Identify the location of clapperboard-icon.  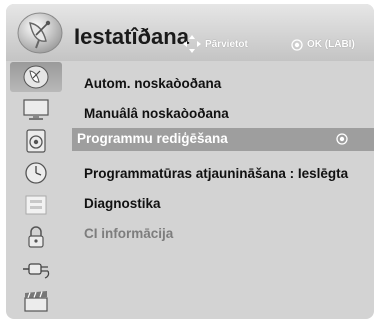
(36, 301).